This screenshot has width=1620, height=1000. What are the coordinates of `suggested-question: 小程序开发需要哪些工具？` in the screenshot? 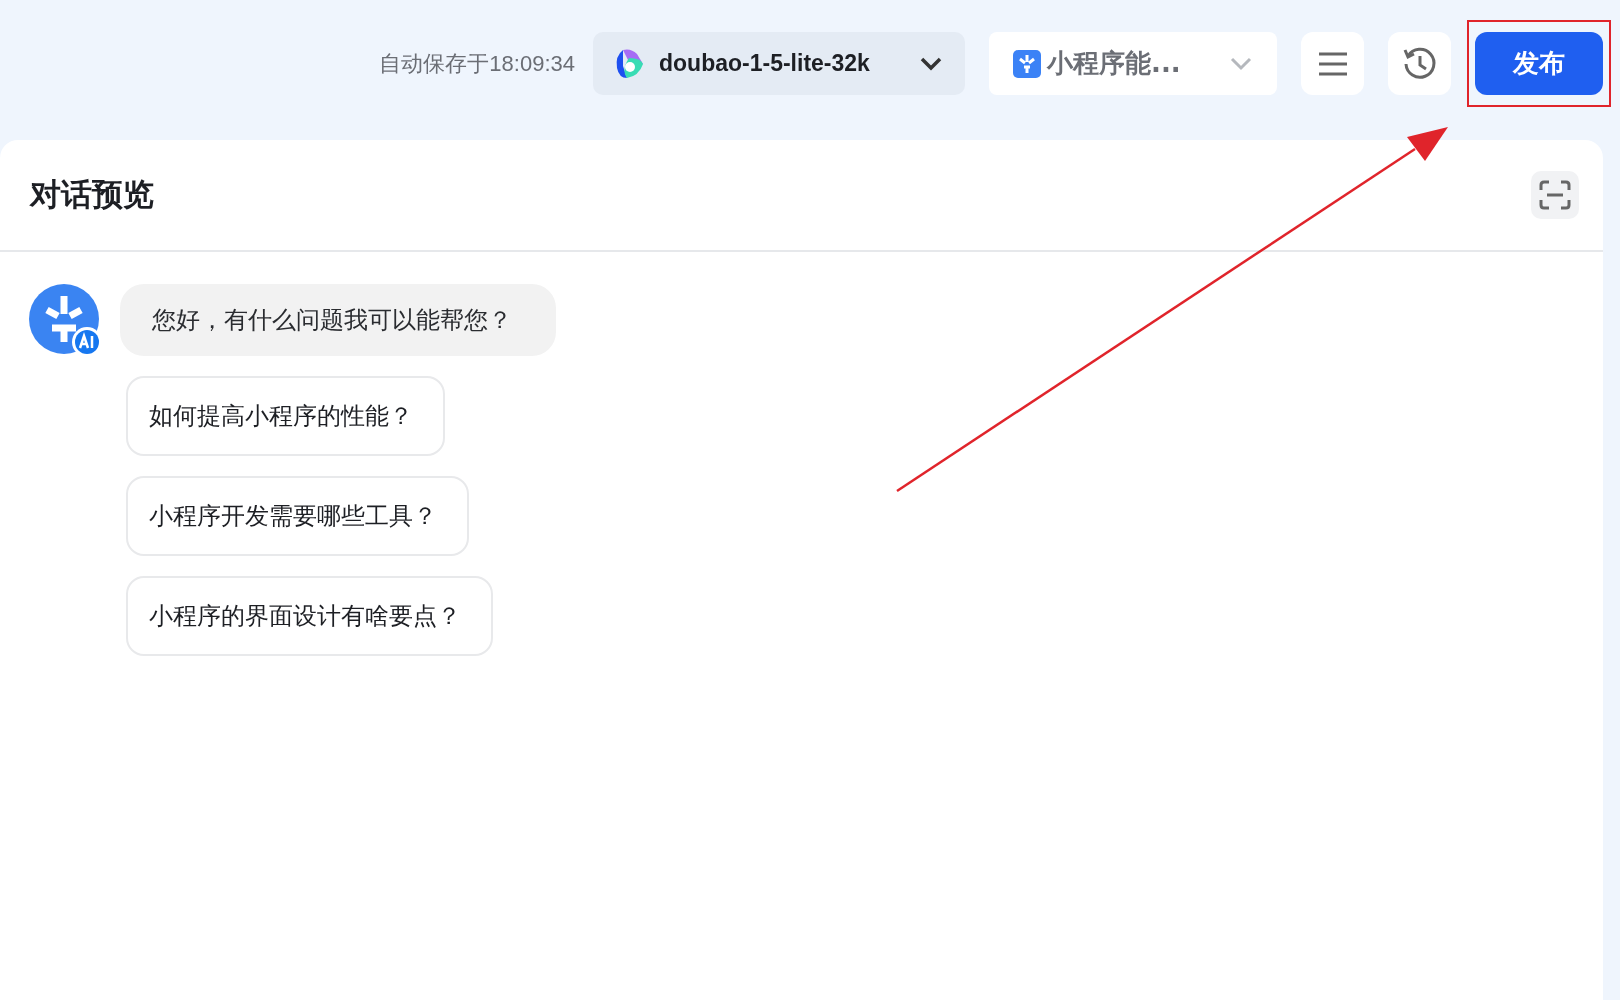 It's located at (297, 516).